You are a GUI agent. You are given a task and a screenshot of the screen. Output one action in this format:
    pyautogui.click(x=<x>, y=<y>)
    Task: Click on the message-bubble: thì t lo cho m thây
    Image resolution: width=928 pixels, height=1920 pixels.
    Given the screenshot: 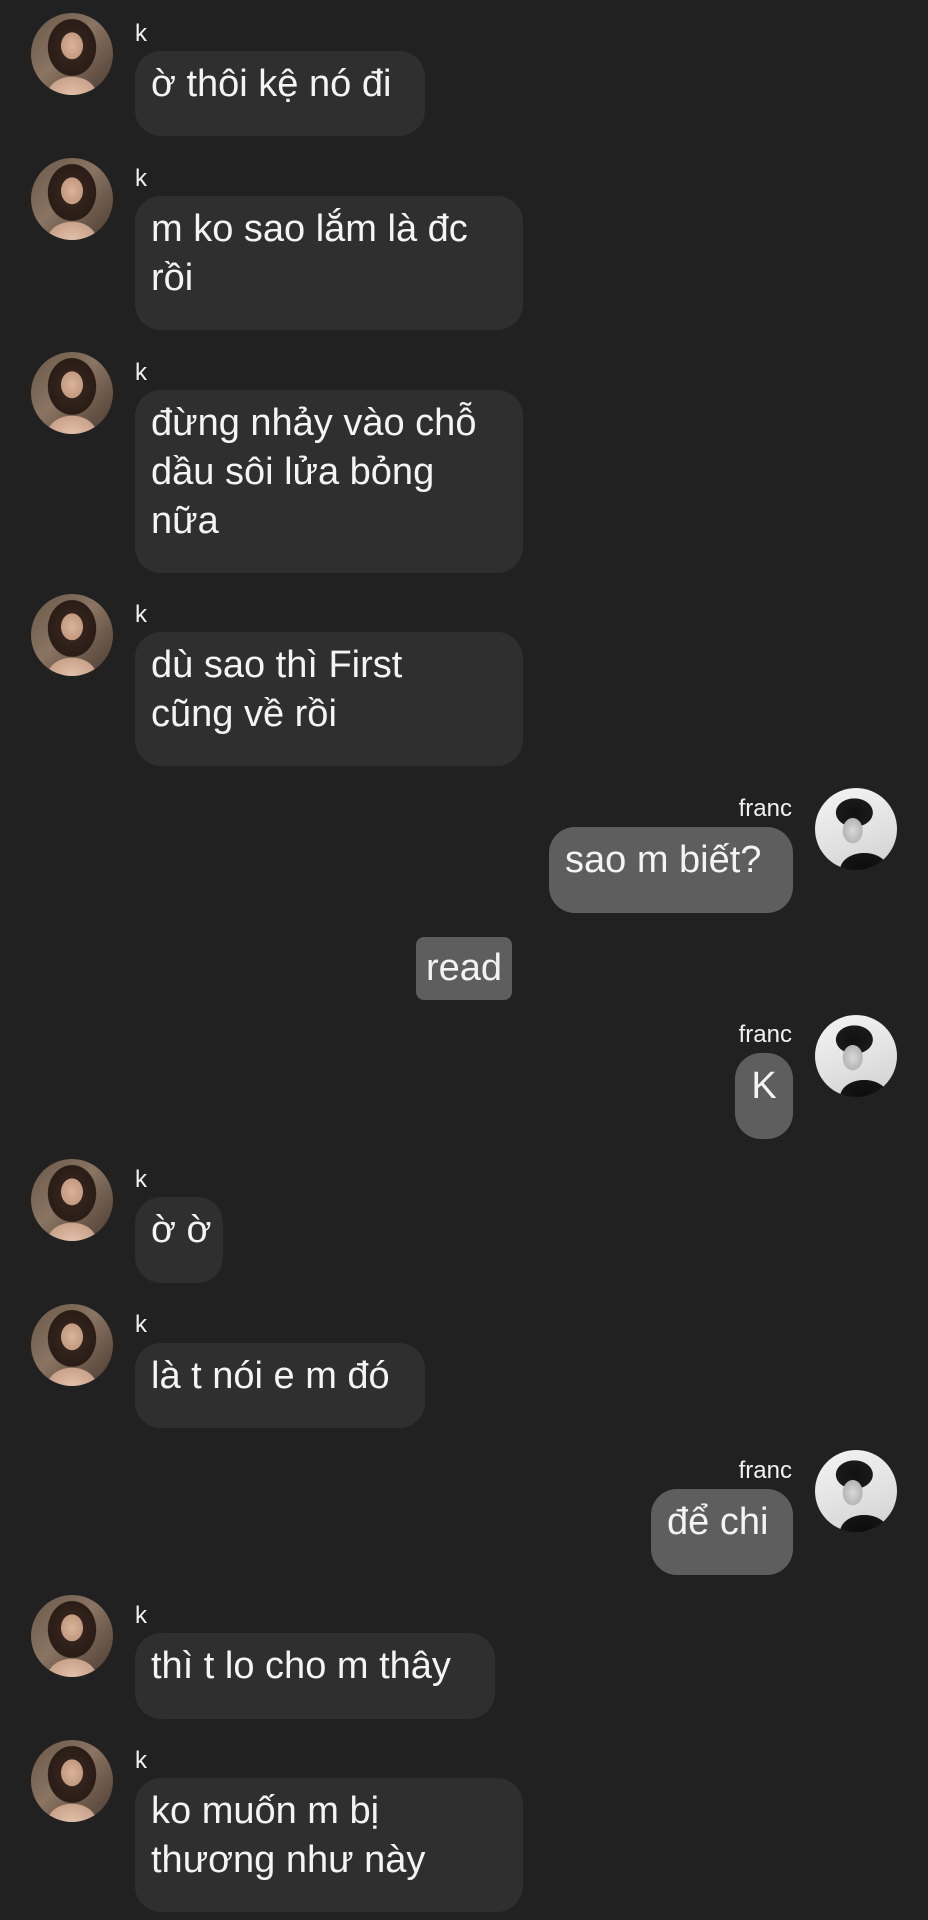 What is the action you would take?
    pyautogui.click(x=315, y=1676)
    